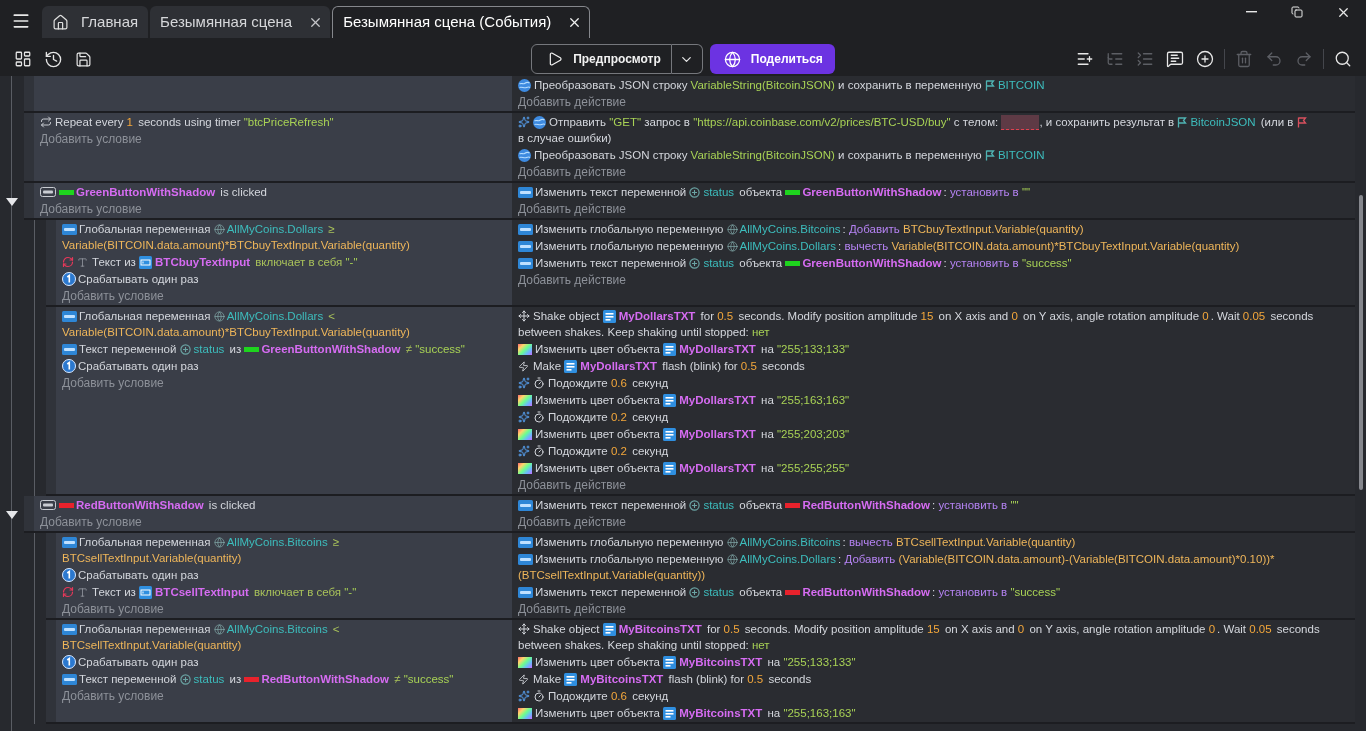  I want to click on text-input-icon, so click(146, 262).